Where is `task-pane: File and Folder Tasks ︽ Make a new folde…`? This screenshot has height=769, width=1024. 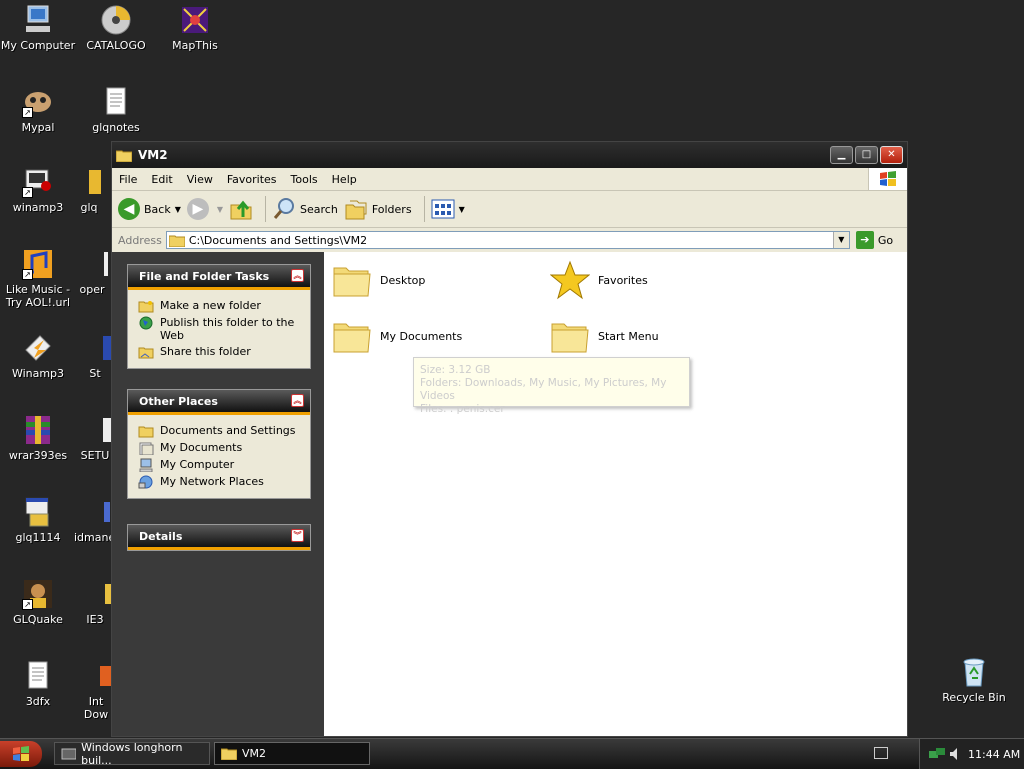 task-pane: File and Folder Tasks ︽ Make a new folde… is located at coordinates (218, 494).